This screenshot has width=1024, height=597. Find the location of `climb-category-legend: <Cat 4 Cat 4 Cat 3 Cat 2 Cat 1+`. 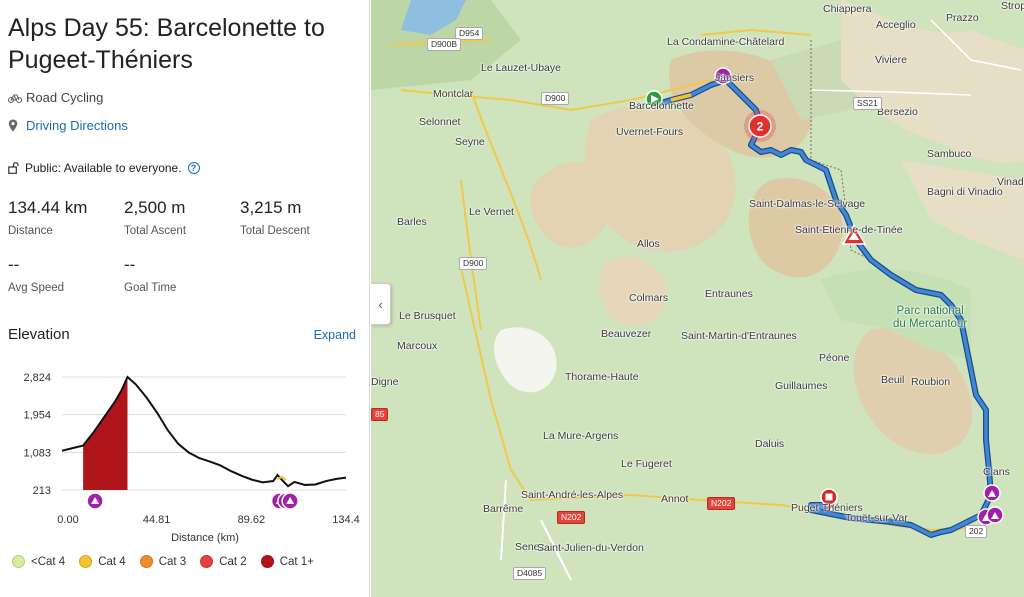

climb-category-legend: <Cat 4 Cat 4 Cat 3 Cat 2 Cat 1+ is located at coordinates (170, 561).